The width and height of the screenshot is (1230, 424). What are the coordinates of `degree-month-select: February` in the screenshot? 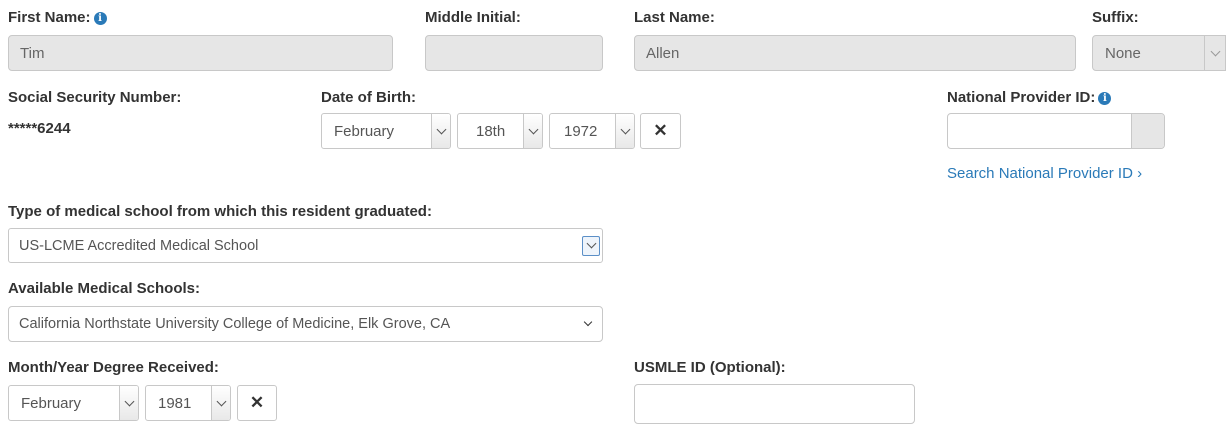 It's located at (73, 403).